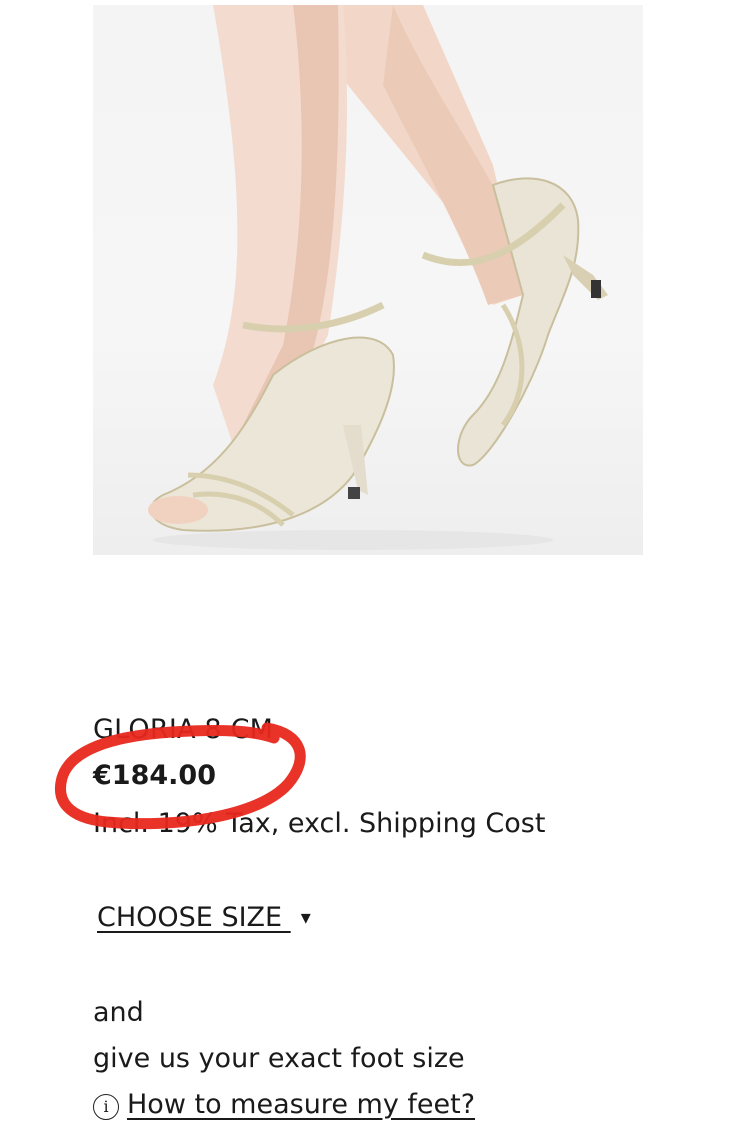  Describe the element at coordinates (319, 823) in the screenshot. I see `tax-note: Incl. 19% Tax, excl. Shipping Cost` at that location.